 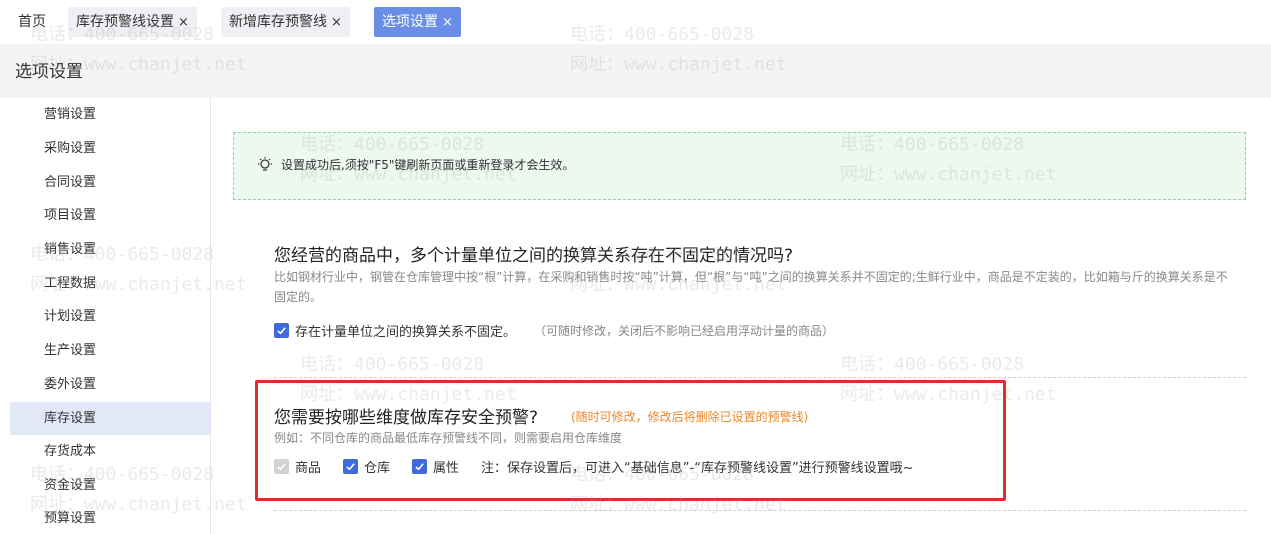 I want to click on sidebar-item-outsourcing: 委外设置, so click(x=110, y=384).